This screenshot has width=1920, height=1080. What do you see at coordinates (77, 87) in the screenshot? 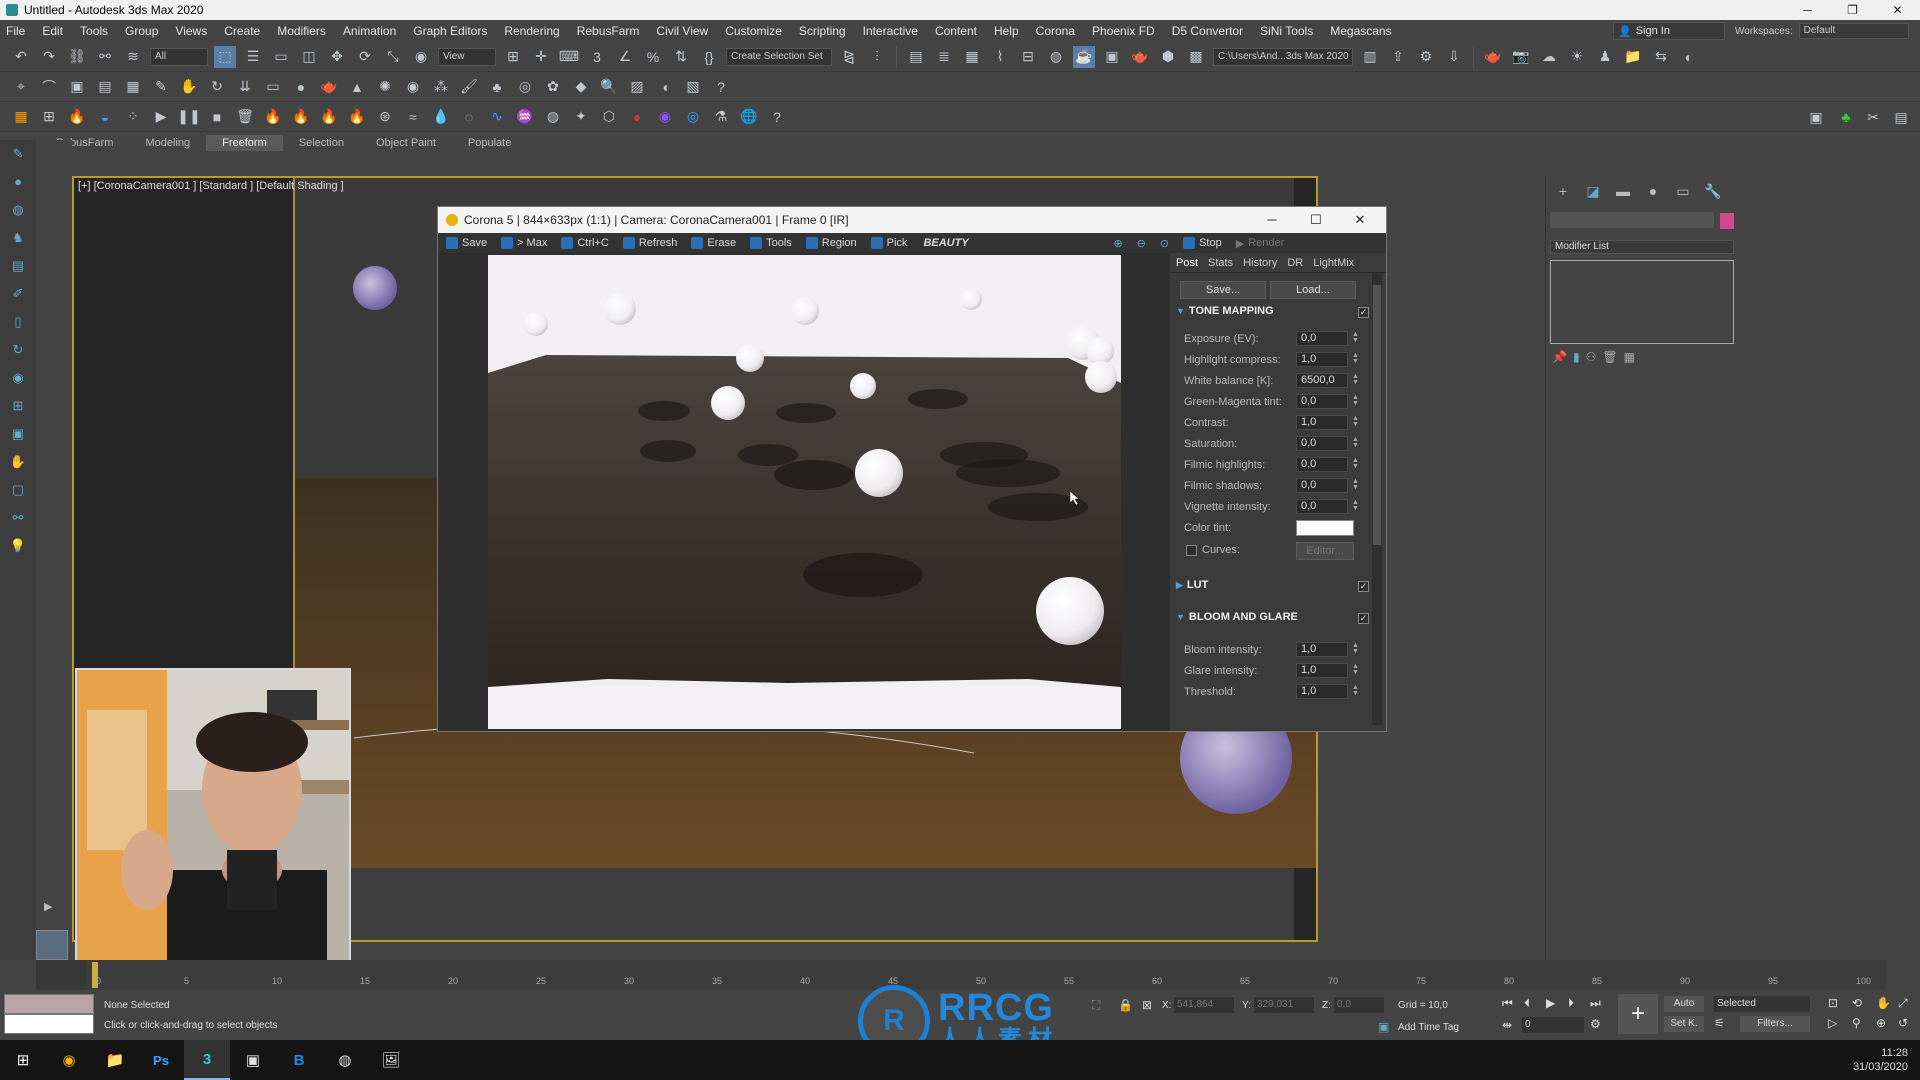
I see `box-primitive-icon: ▣` at bounding box center [77, 87].